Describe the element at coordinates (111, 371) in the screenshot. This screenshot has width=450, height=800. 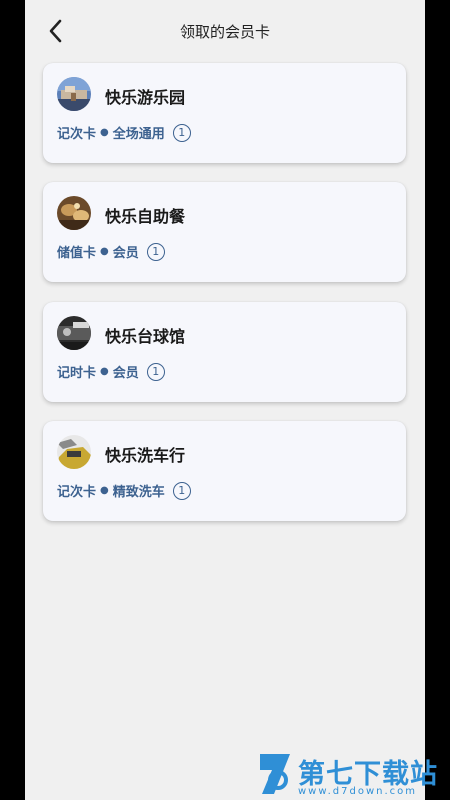
I see `card-meta: 记时卡 ● 会员 1` at that location.